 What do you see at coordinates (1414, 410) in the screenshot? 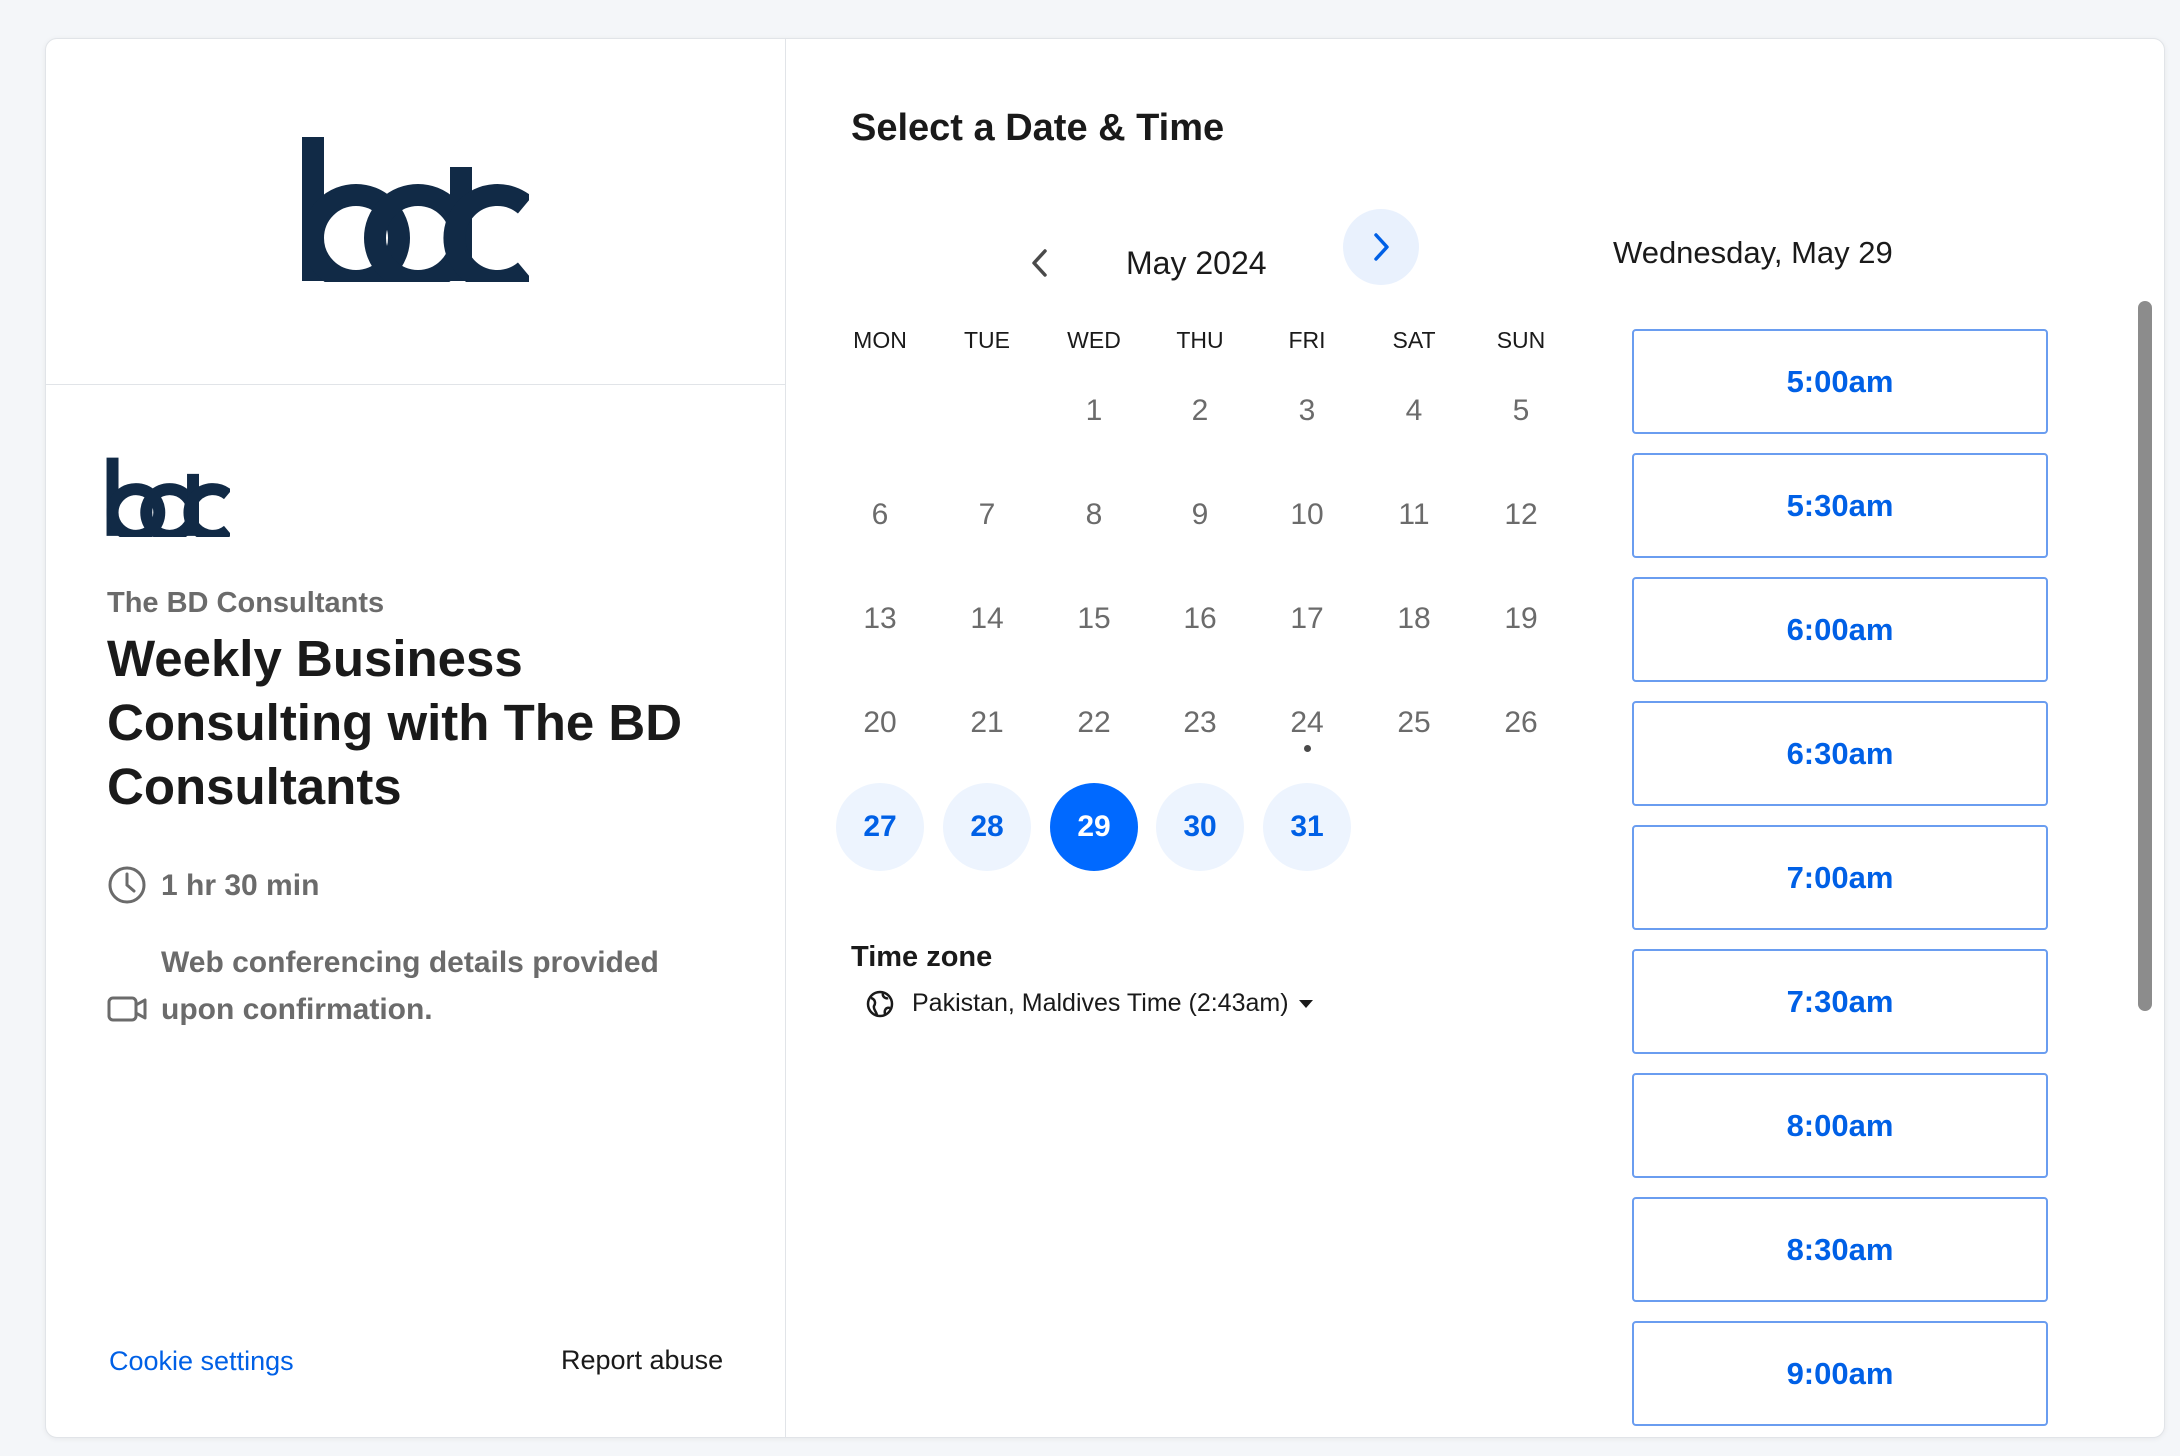
I see `calendar-day-4: 4` at bounding box center [1414, 410].